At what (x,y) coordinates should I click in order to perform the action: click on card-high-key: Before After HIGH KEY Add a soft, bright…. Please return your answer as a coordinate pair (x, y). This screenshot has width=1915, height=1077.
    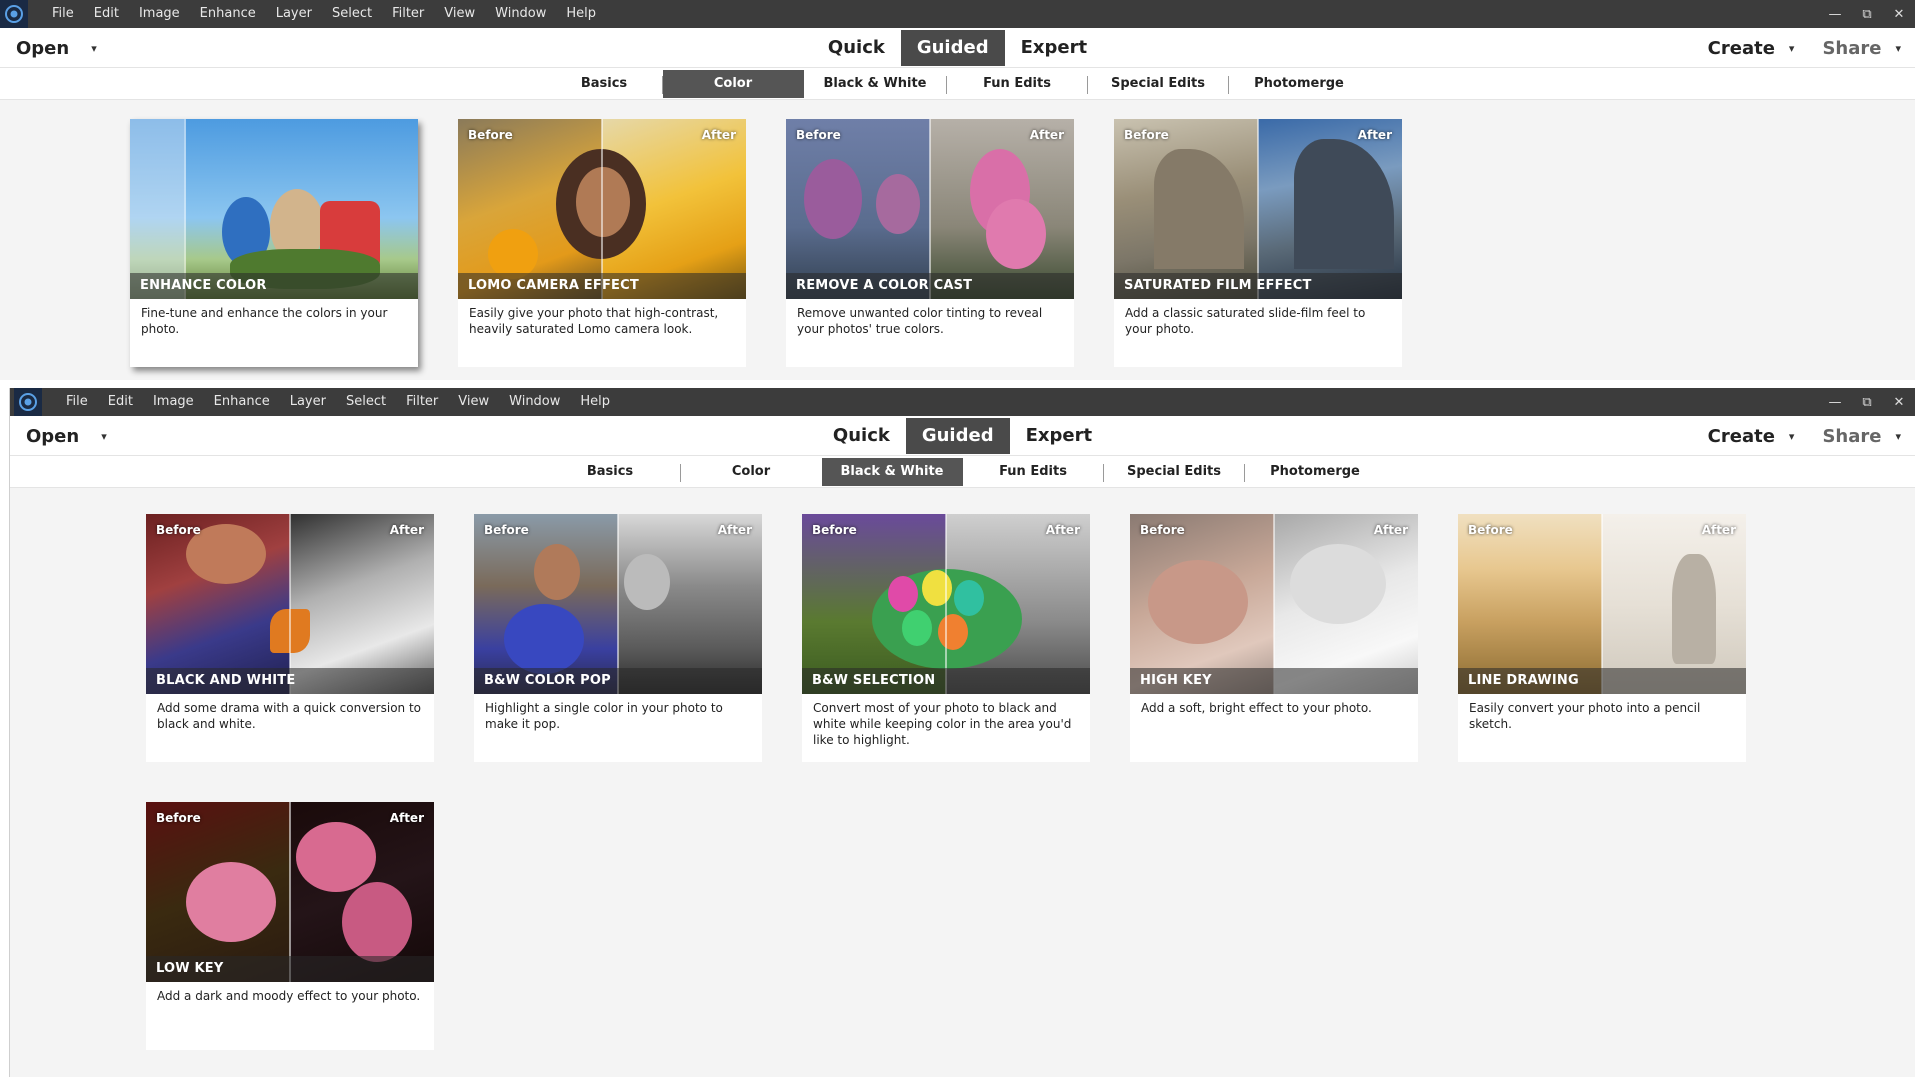
    Looking at the image, I should click on (1274, 638).